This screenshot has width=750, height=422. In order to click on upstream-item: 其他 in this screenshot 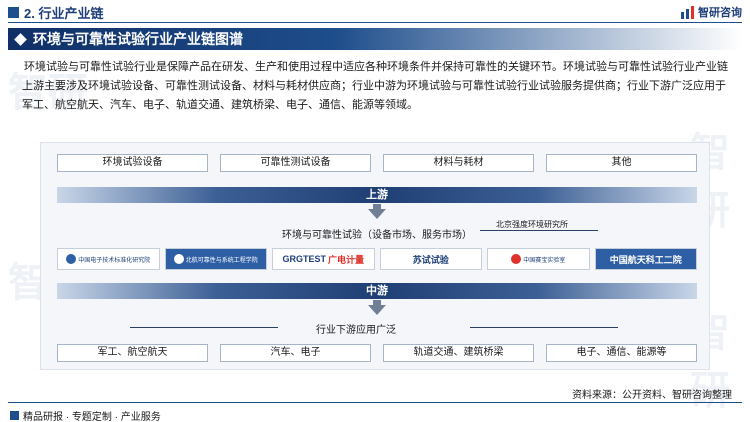, I will do `click(621, 163)`.